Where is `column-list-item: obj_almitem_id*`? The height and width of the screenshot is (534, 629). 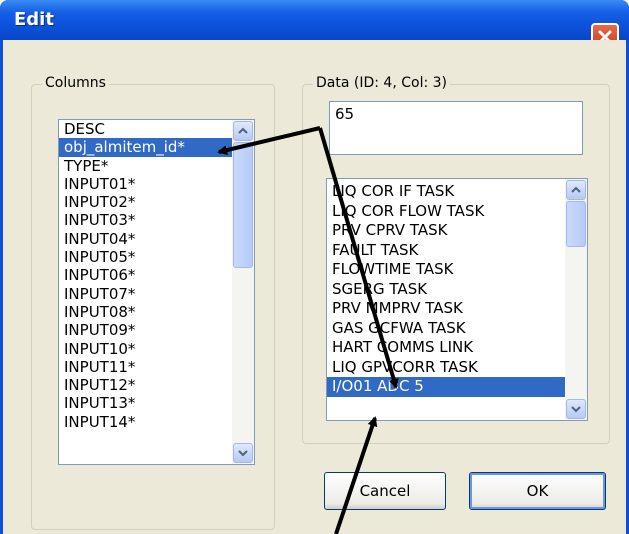 column-list-item: obj_almitem_id* is located at coordinates (156, 147).